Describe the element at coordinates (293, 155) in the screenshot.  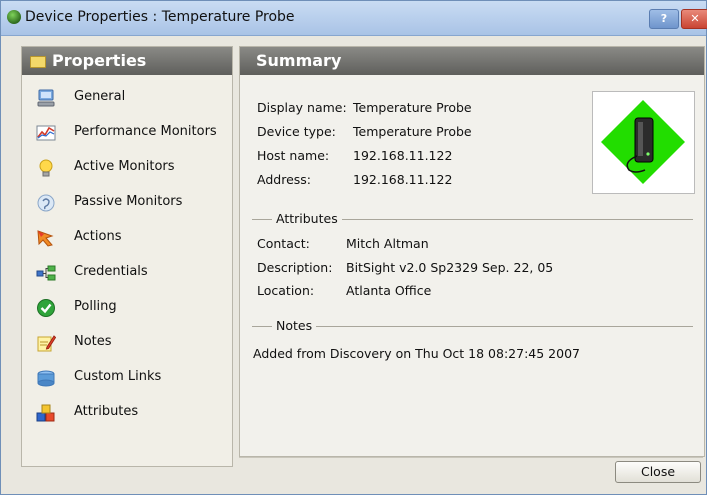
I see `host-name-label: Host name:` at that location.